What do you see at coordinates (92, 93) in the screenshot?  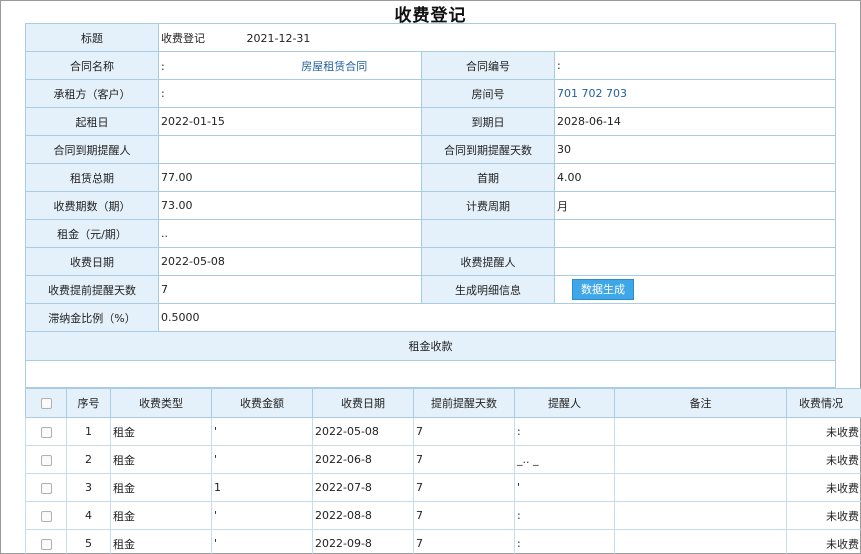 I see `tenant-label: 承租方（客户）` at bounding box center [92, 93].